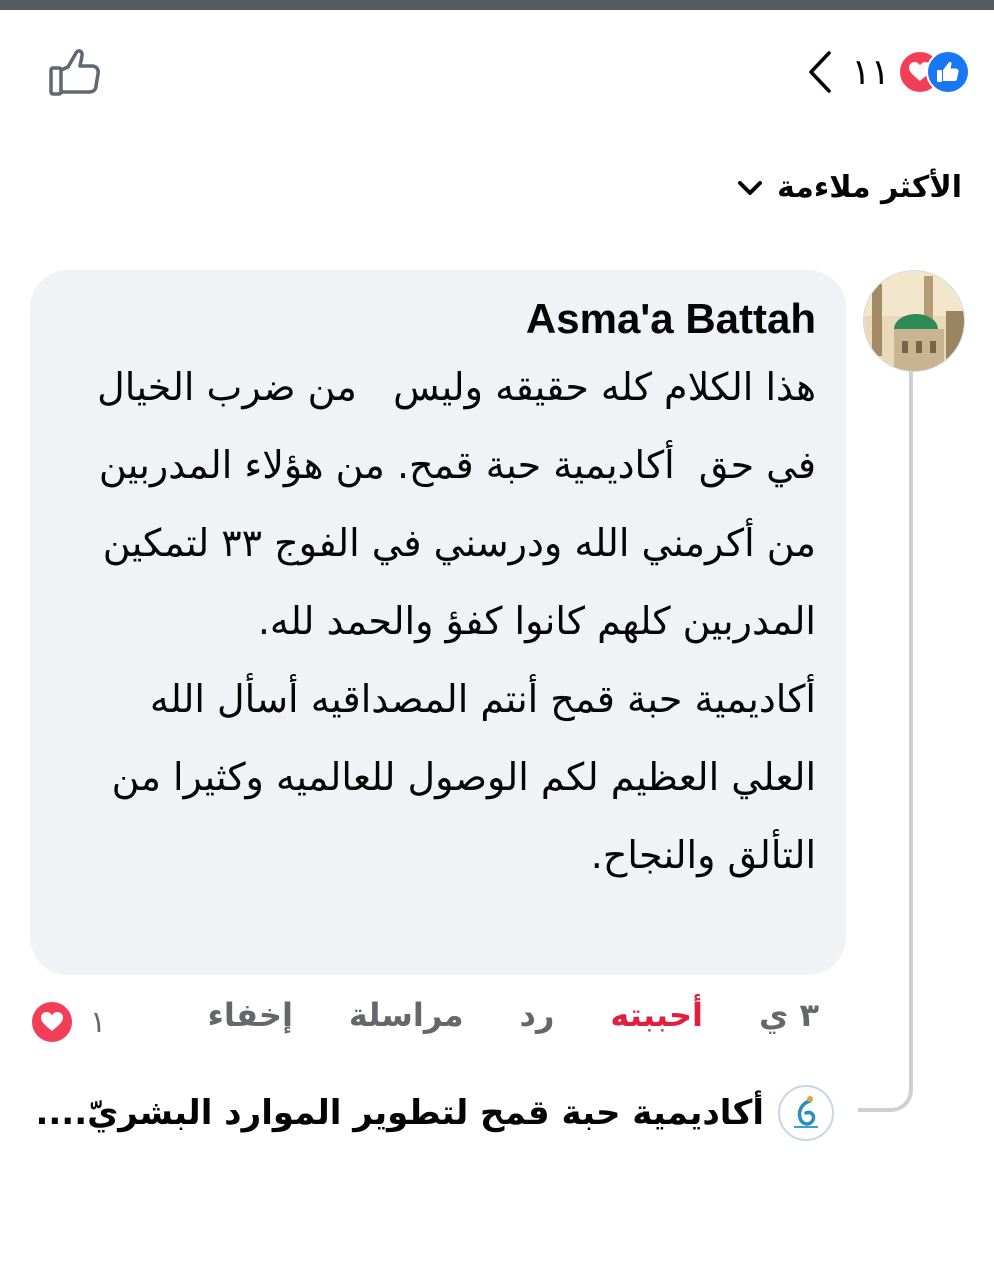 The image size is (994, 1280). What do you see at coordinates (52, 1022) in the screenshot?
I see `love-reaction-icon` at bounding box center [52, 1022].